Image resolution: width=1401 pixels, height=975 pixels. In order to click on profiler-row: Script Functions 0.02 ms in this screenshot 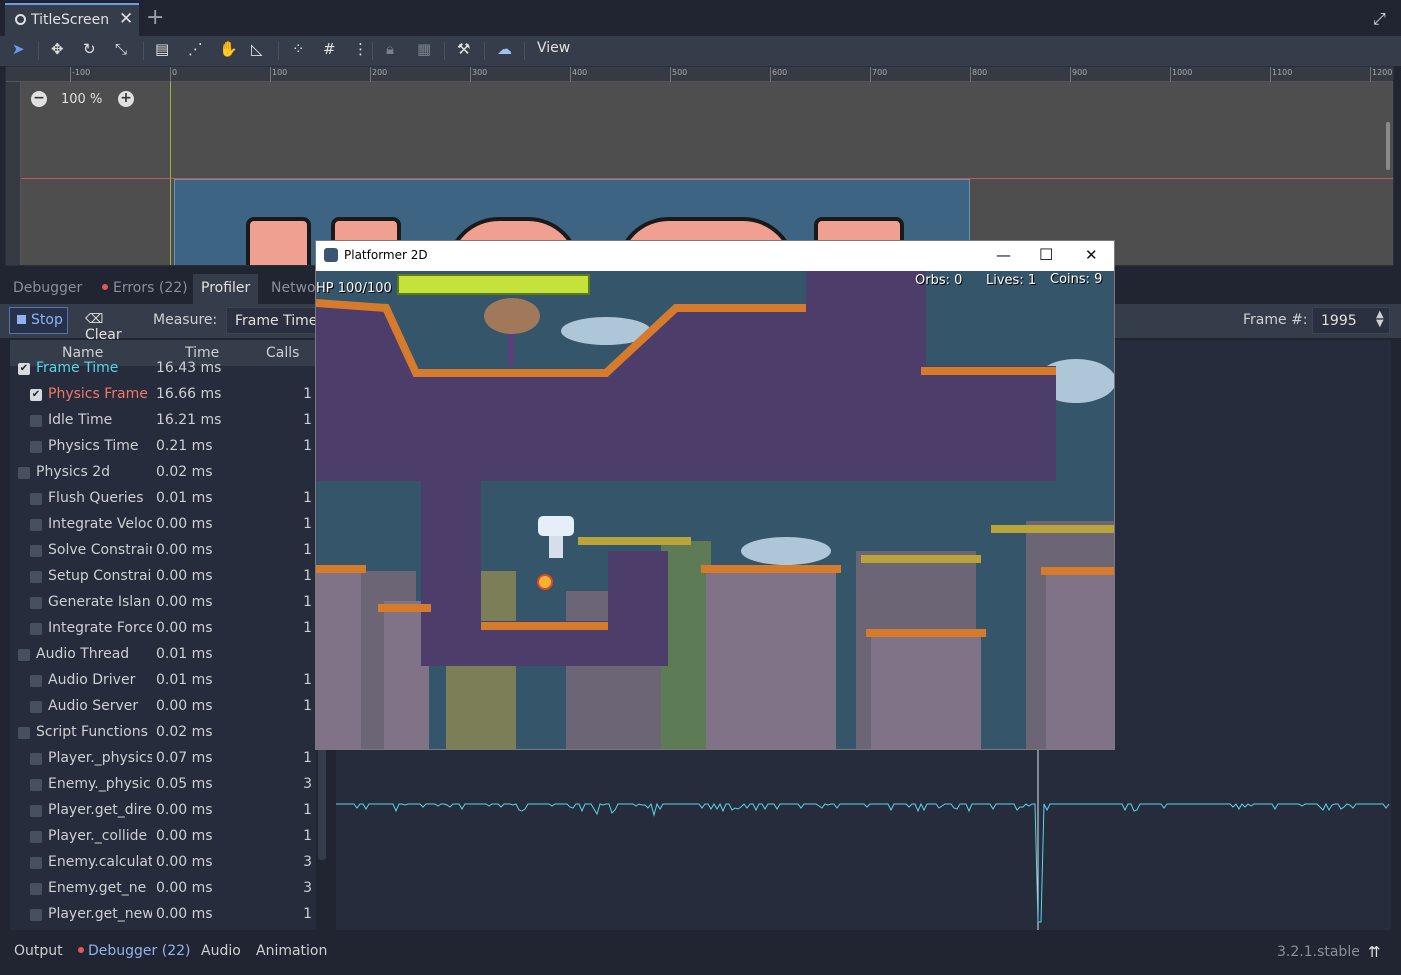, I will do `click(163, 733)`.